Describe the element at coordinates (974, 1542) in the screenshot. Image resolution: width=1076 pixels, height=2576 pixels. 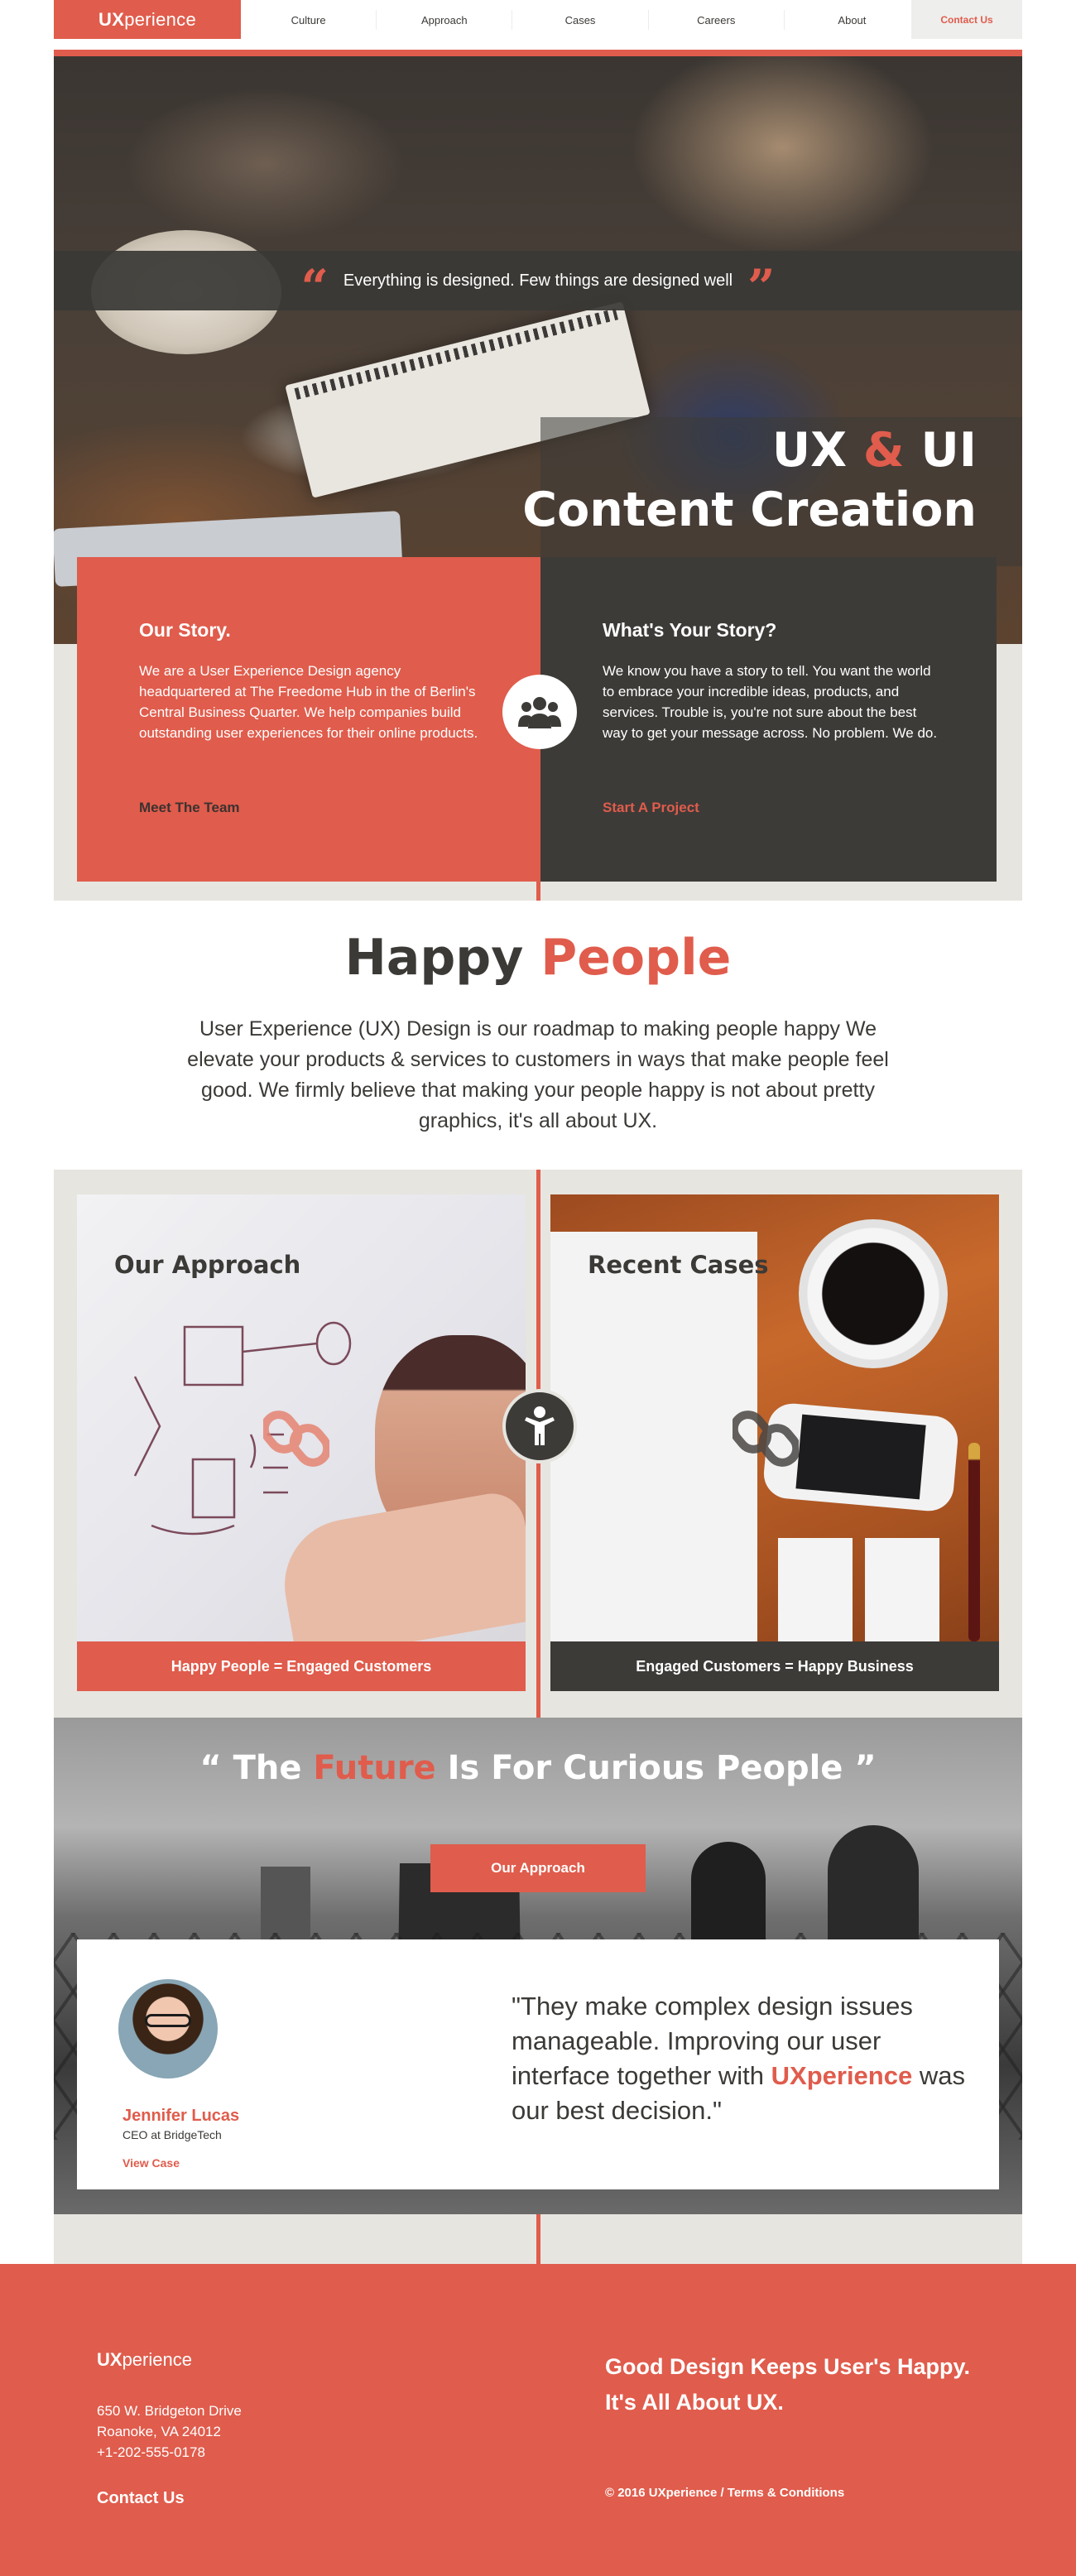
I see `fountain-pen-image` at that location.